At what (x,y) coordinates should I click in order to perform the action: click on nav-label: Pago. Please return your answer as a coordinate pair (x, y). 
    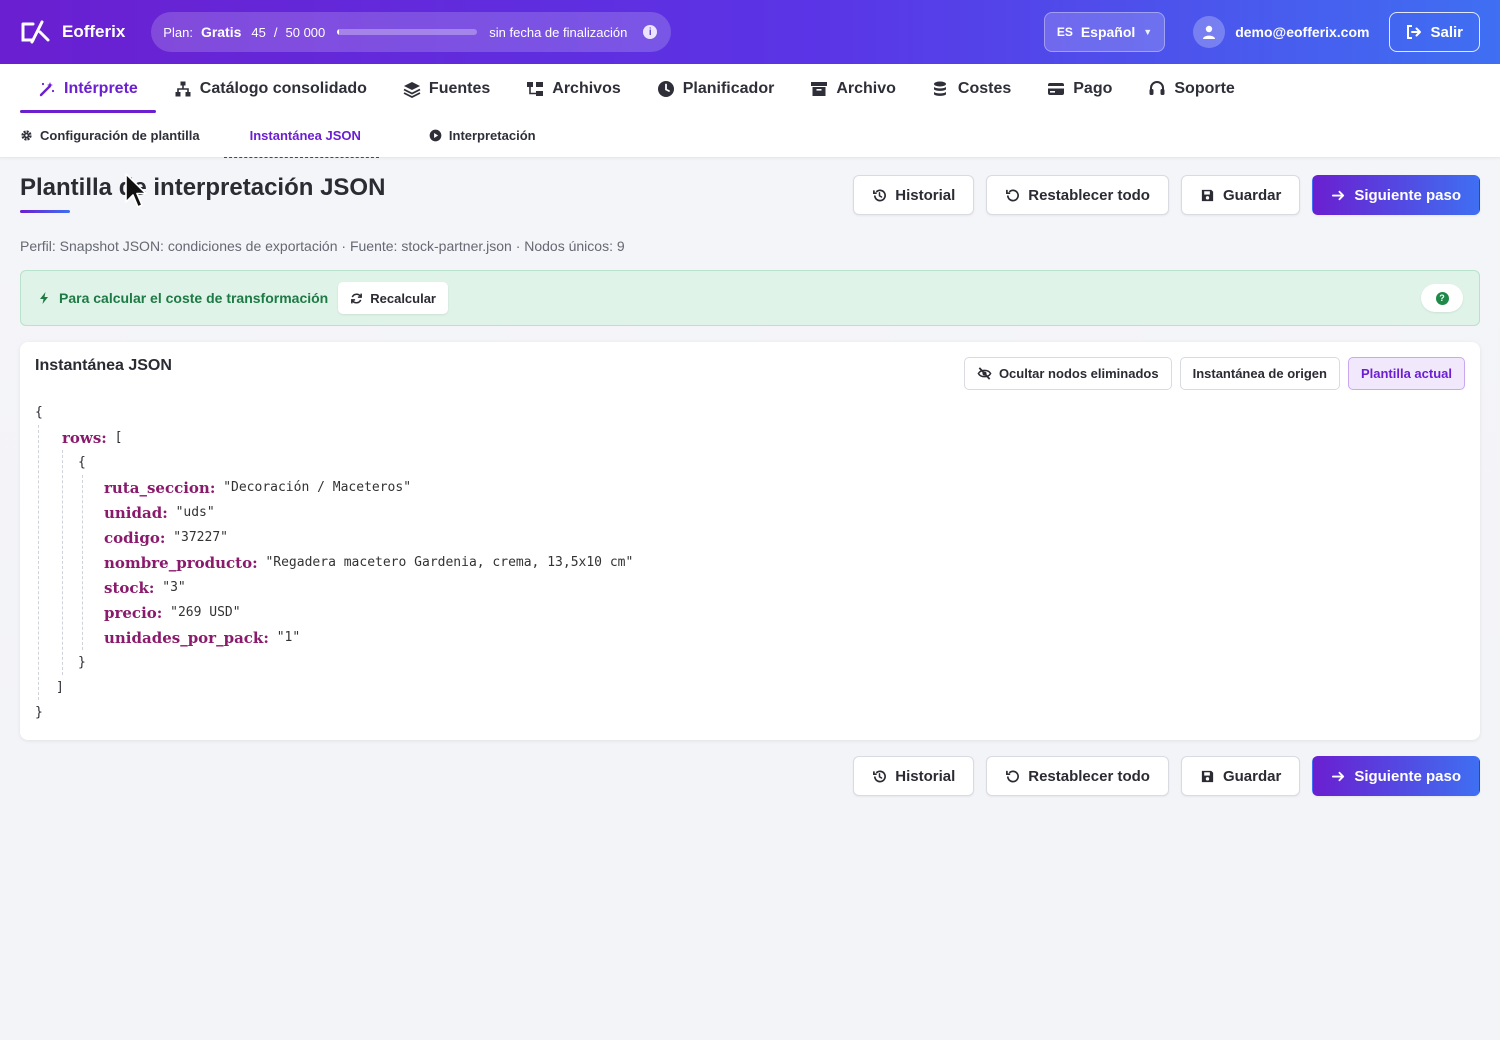
    Looking at the image, I should click on (1093, 88).